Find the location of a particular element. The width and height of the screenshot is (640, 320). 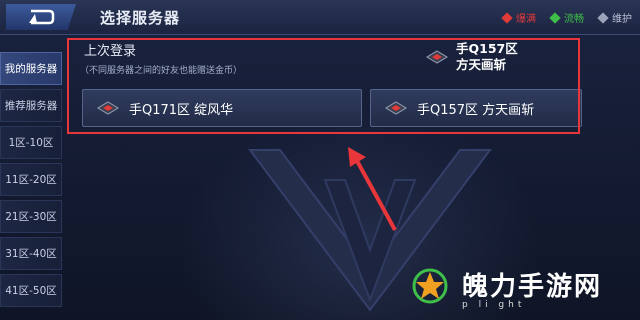

legend-smooth-label: 流畅 is located at coordinates (574, 19).